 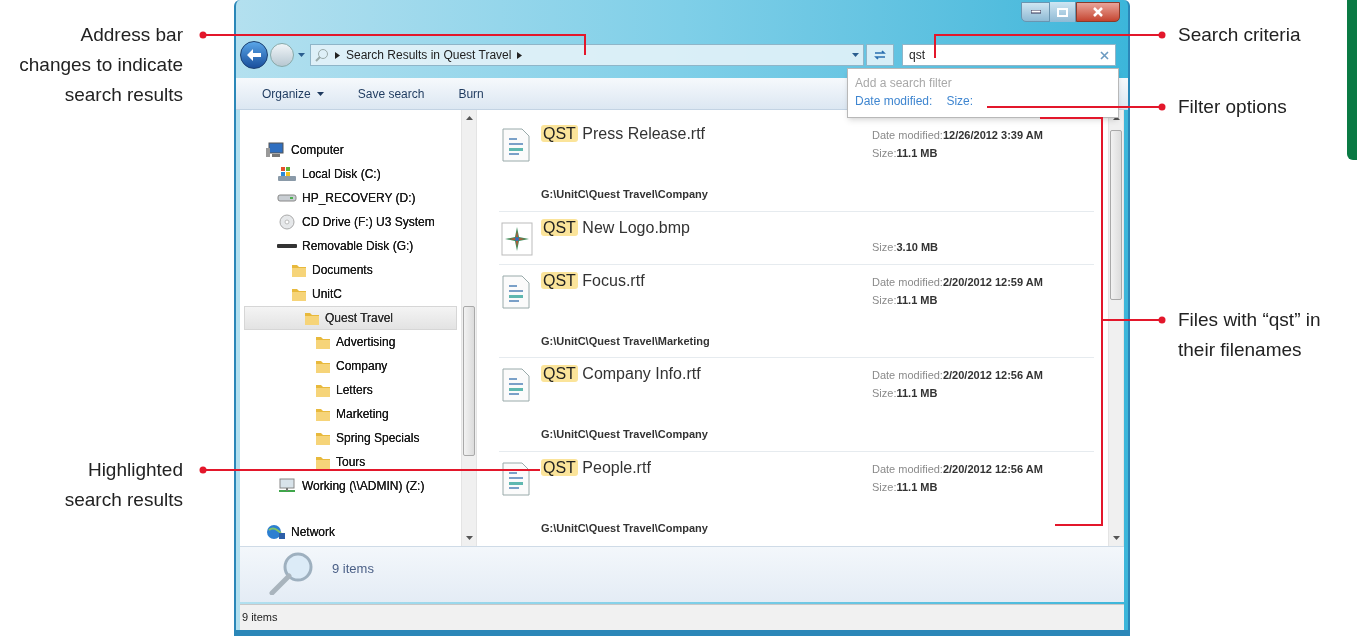 What do you see at coordinates (593, 280) in the screenshot?
I see `file-name: QST Focus.rtf` at bounding box center [593, 280].